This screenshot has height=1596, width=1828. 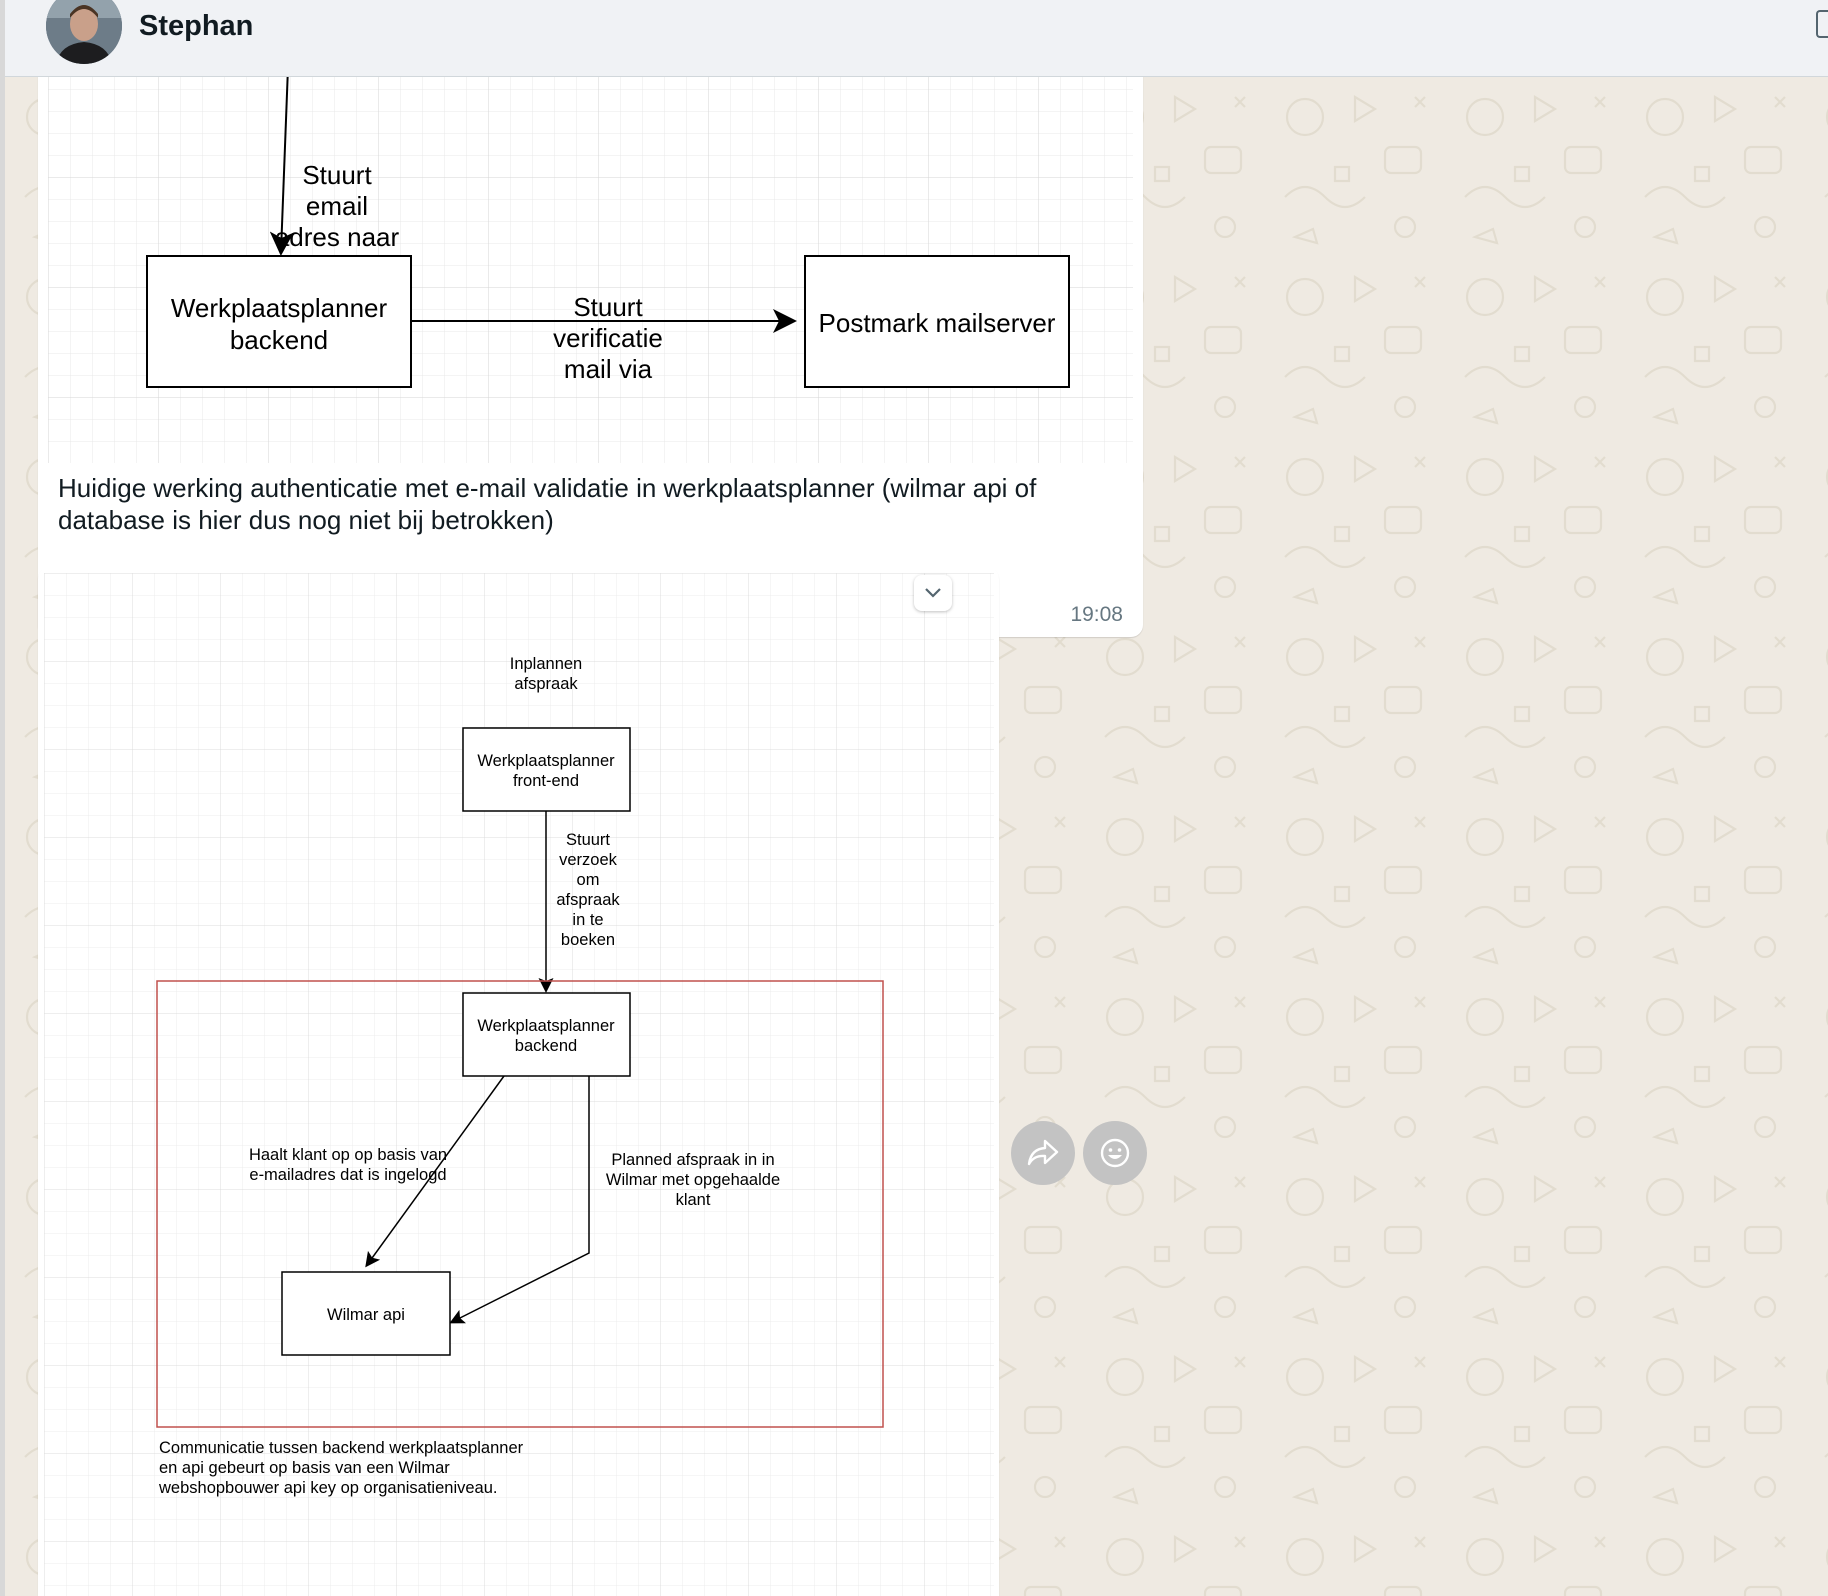 I want to click on chat-header: Stephan, so click(x=916, y=38).